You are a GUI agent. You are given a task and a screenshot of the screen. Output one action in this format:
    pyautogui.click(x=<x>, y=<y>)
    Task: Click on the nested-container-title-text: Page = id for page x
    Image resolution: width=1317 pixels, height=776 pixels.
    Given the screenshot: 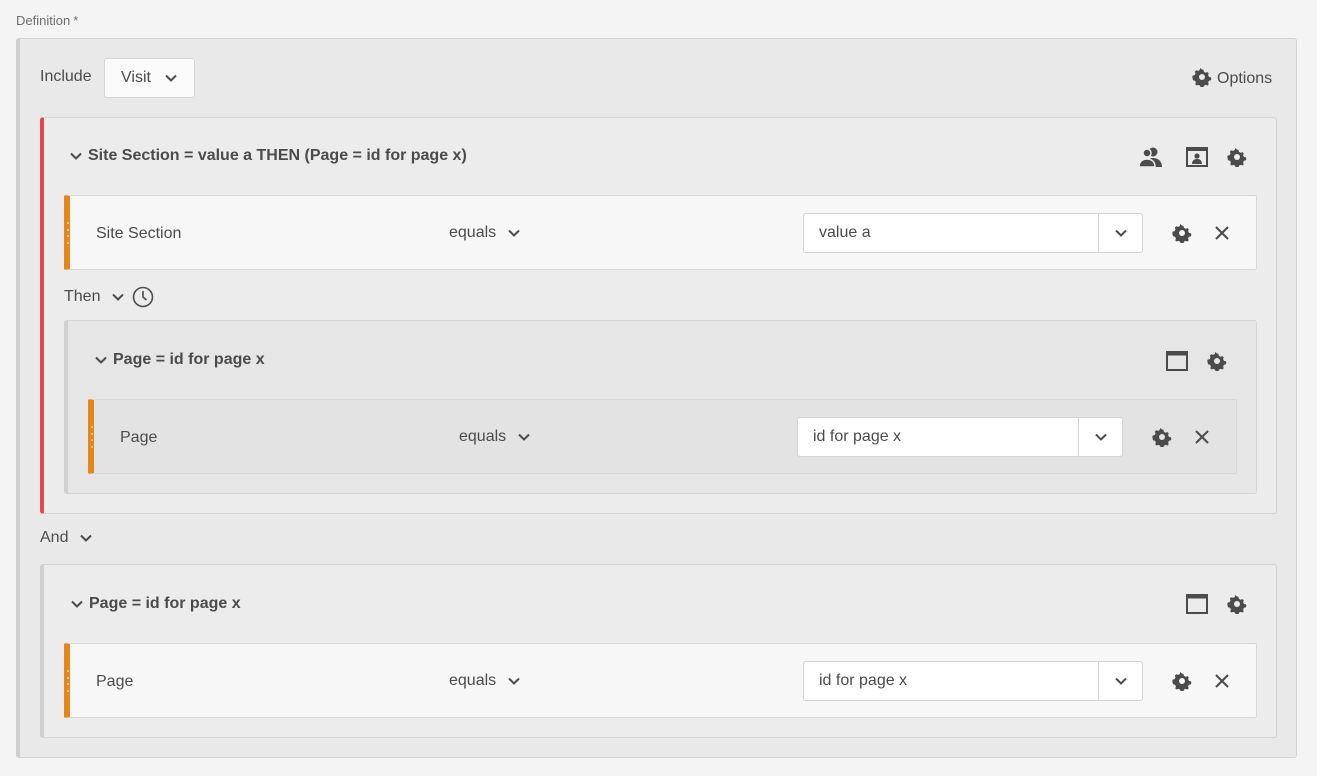 What is the action you would take?
    pyautogui.click(x=189, y=359)
    